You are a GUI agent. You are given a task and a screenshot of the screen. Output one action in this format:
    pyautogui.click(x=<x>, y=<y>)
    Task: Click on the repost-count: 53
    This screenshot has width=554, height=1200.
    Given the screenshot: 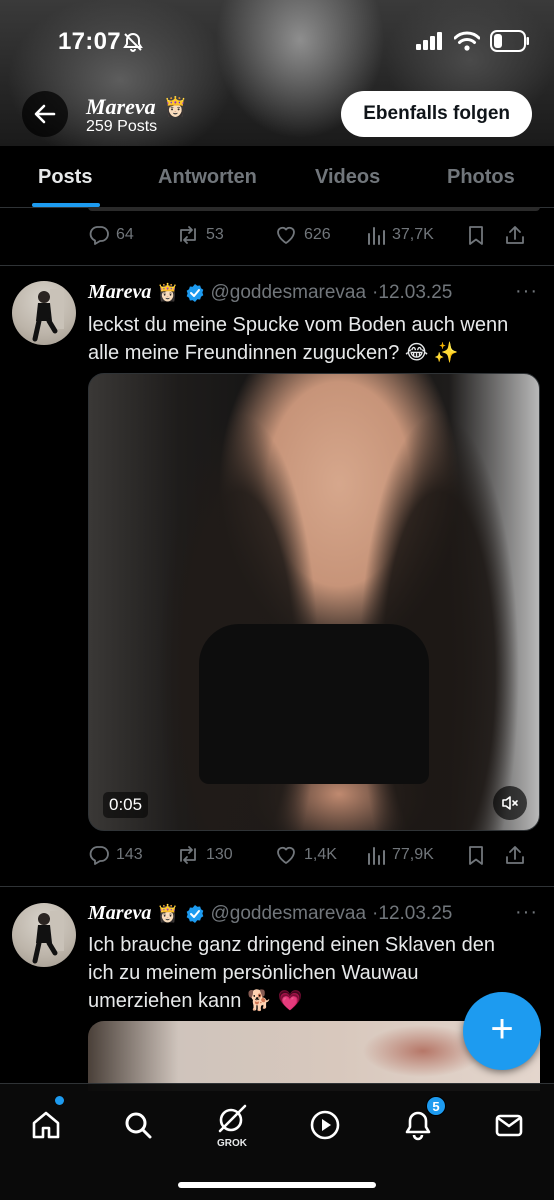 What is the action you would take?
    pyautogui.click(x=215, y=234)
    